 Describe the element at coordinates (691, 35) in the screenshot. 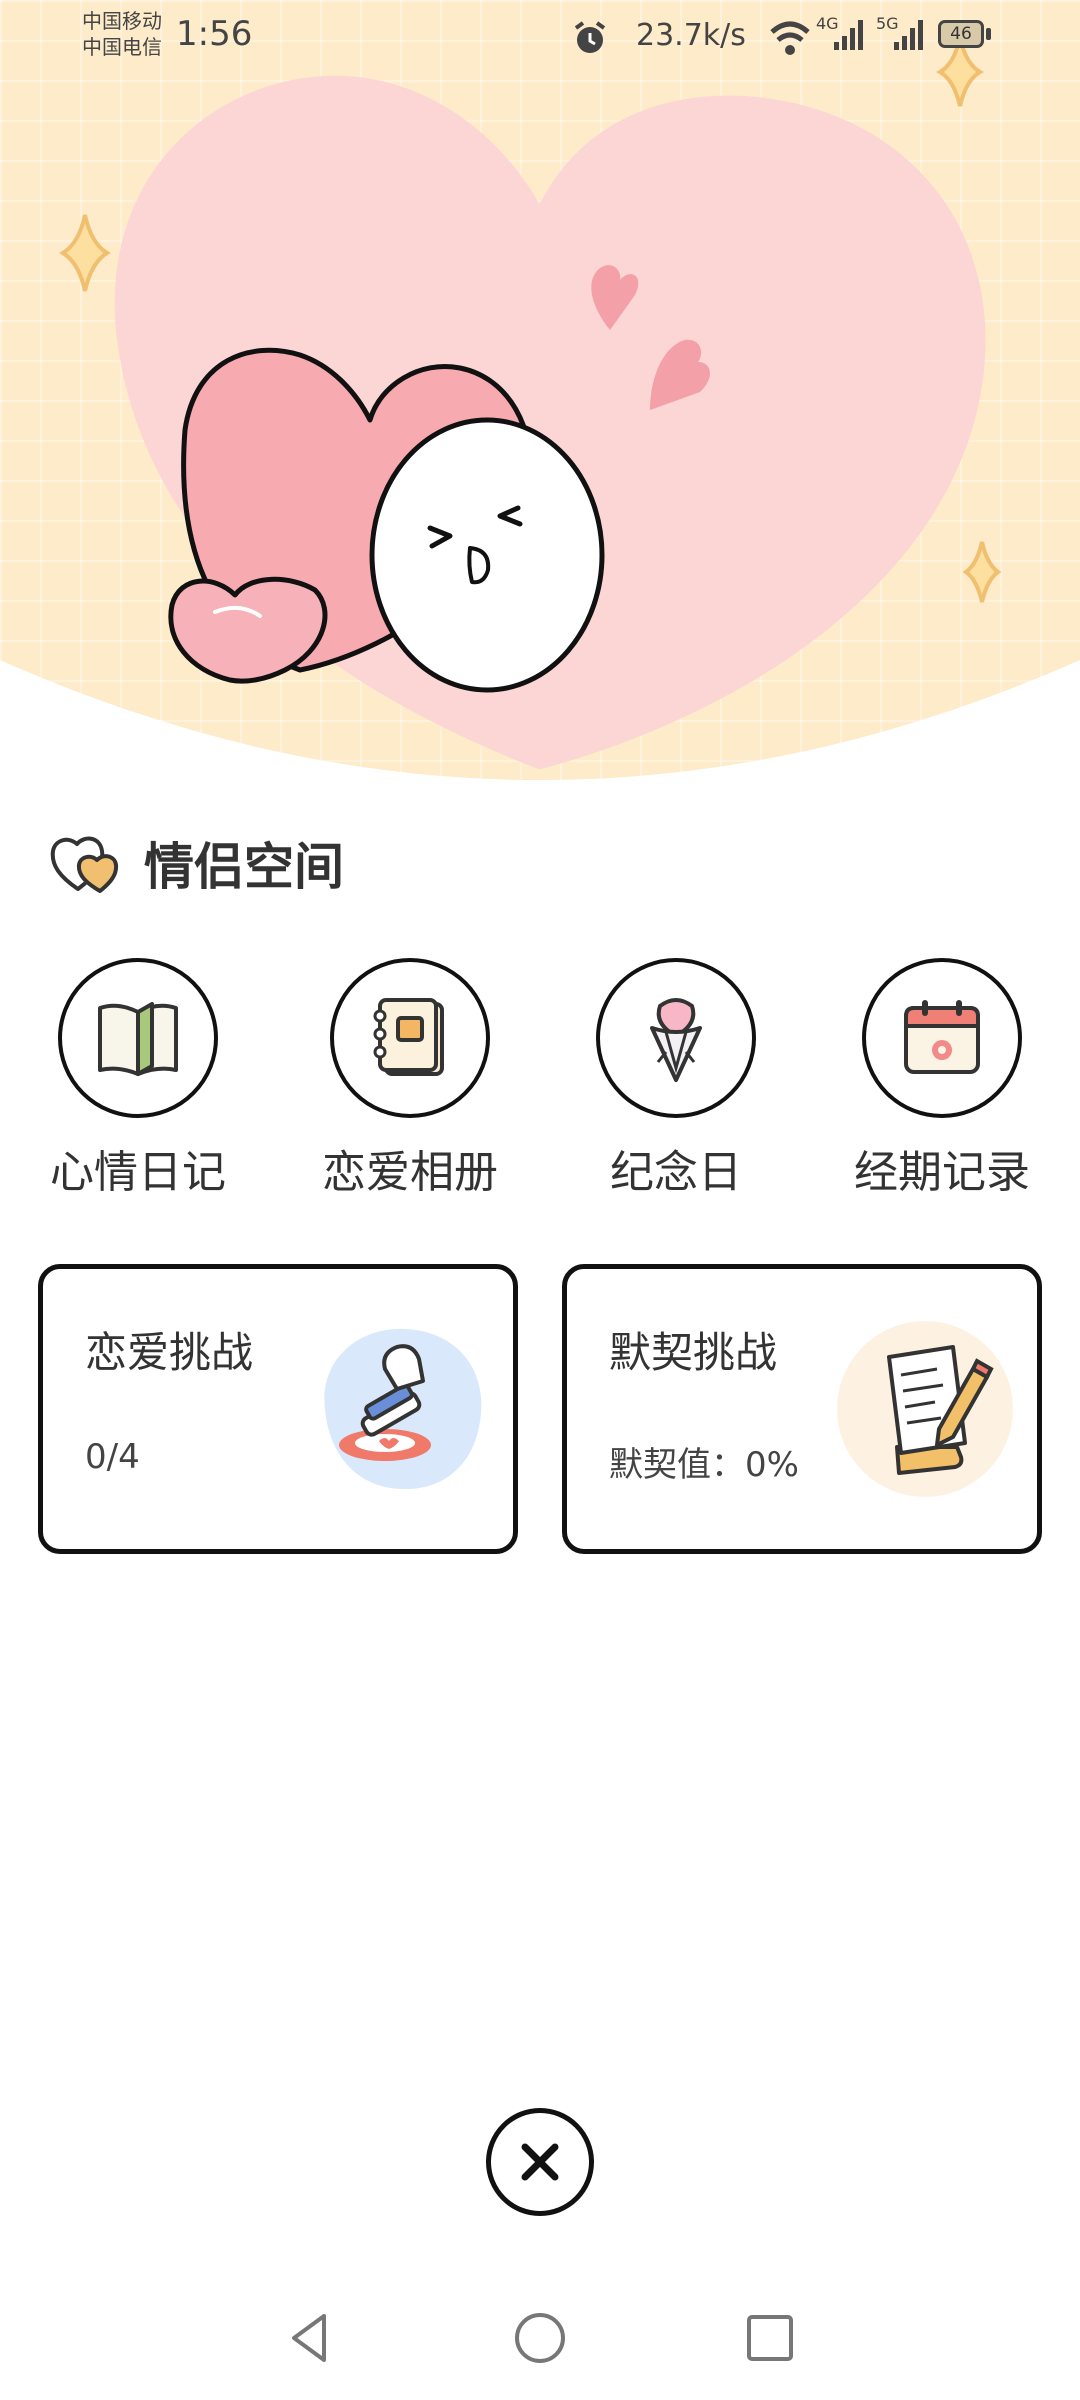

I see `net-speed: 23.7k/s` at that location.